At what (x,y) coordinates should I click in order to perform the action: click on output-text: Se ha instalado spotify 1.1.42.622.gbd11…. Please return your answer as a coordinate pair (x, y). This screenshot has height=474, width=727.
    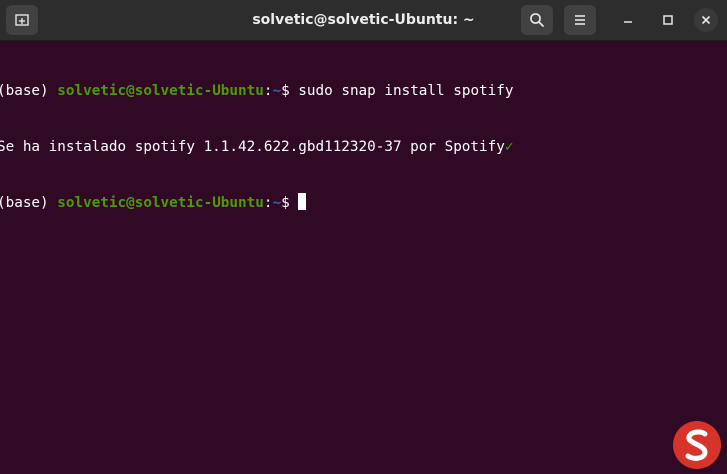
    Looking at the image, I should click on (252, 146).